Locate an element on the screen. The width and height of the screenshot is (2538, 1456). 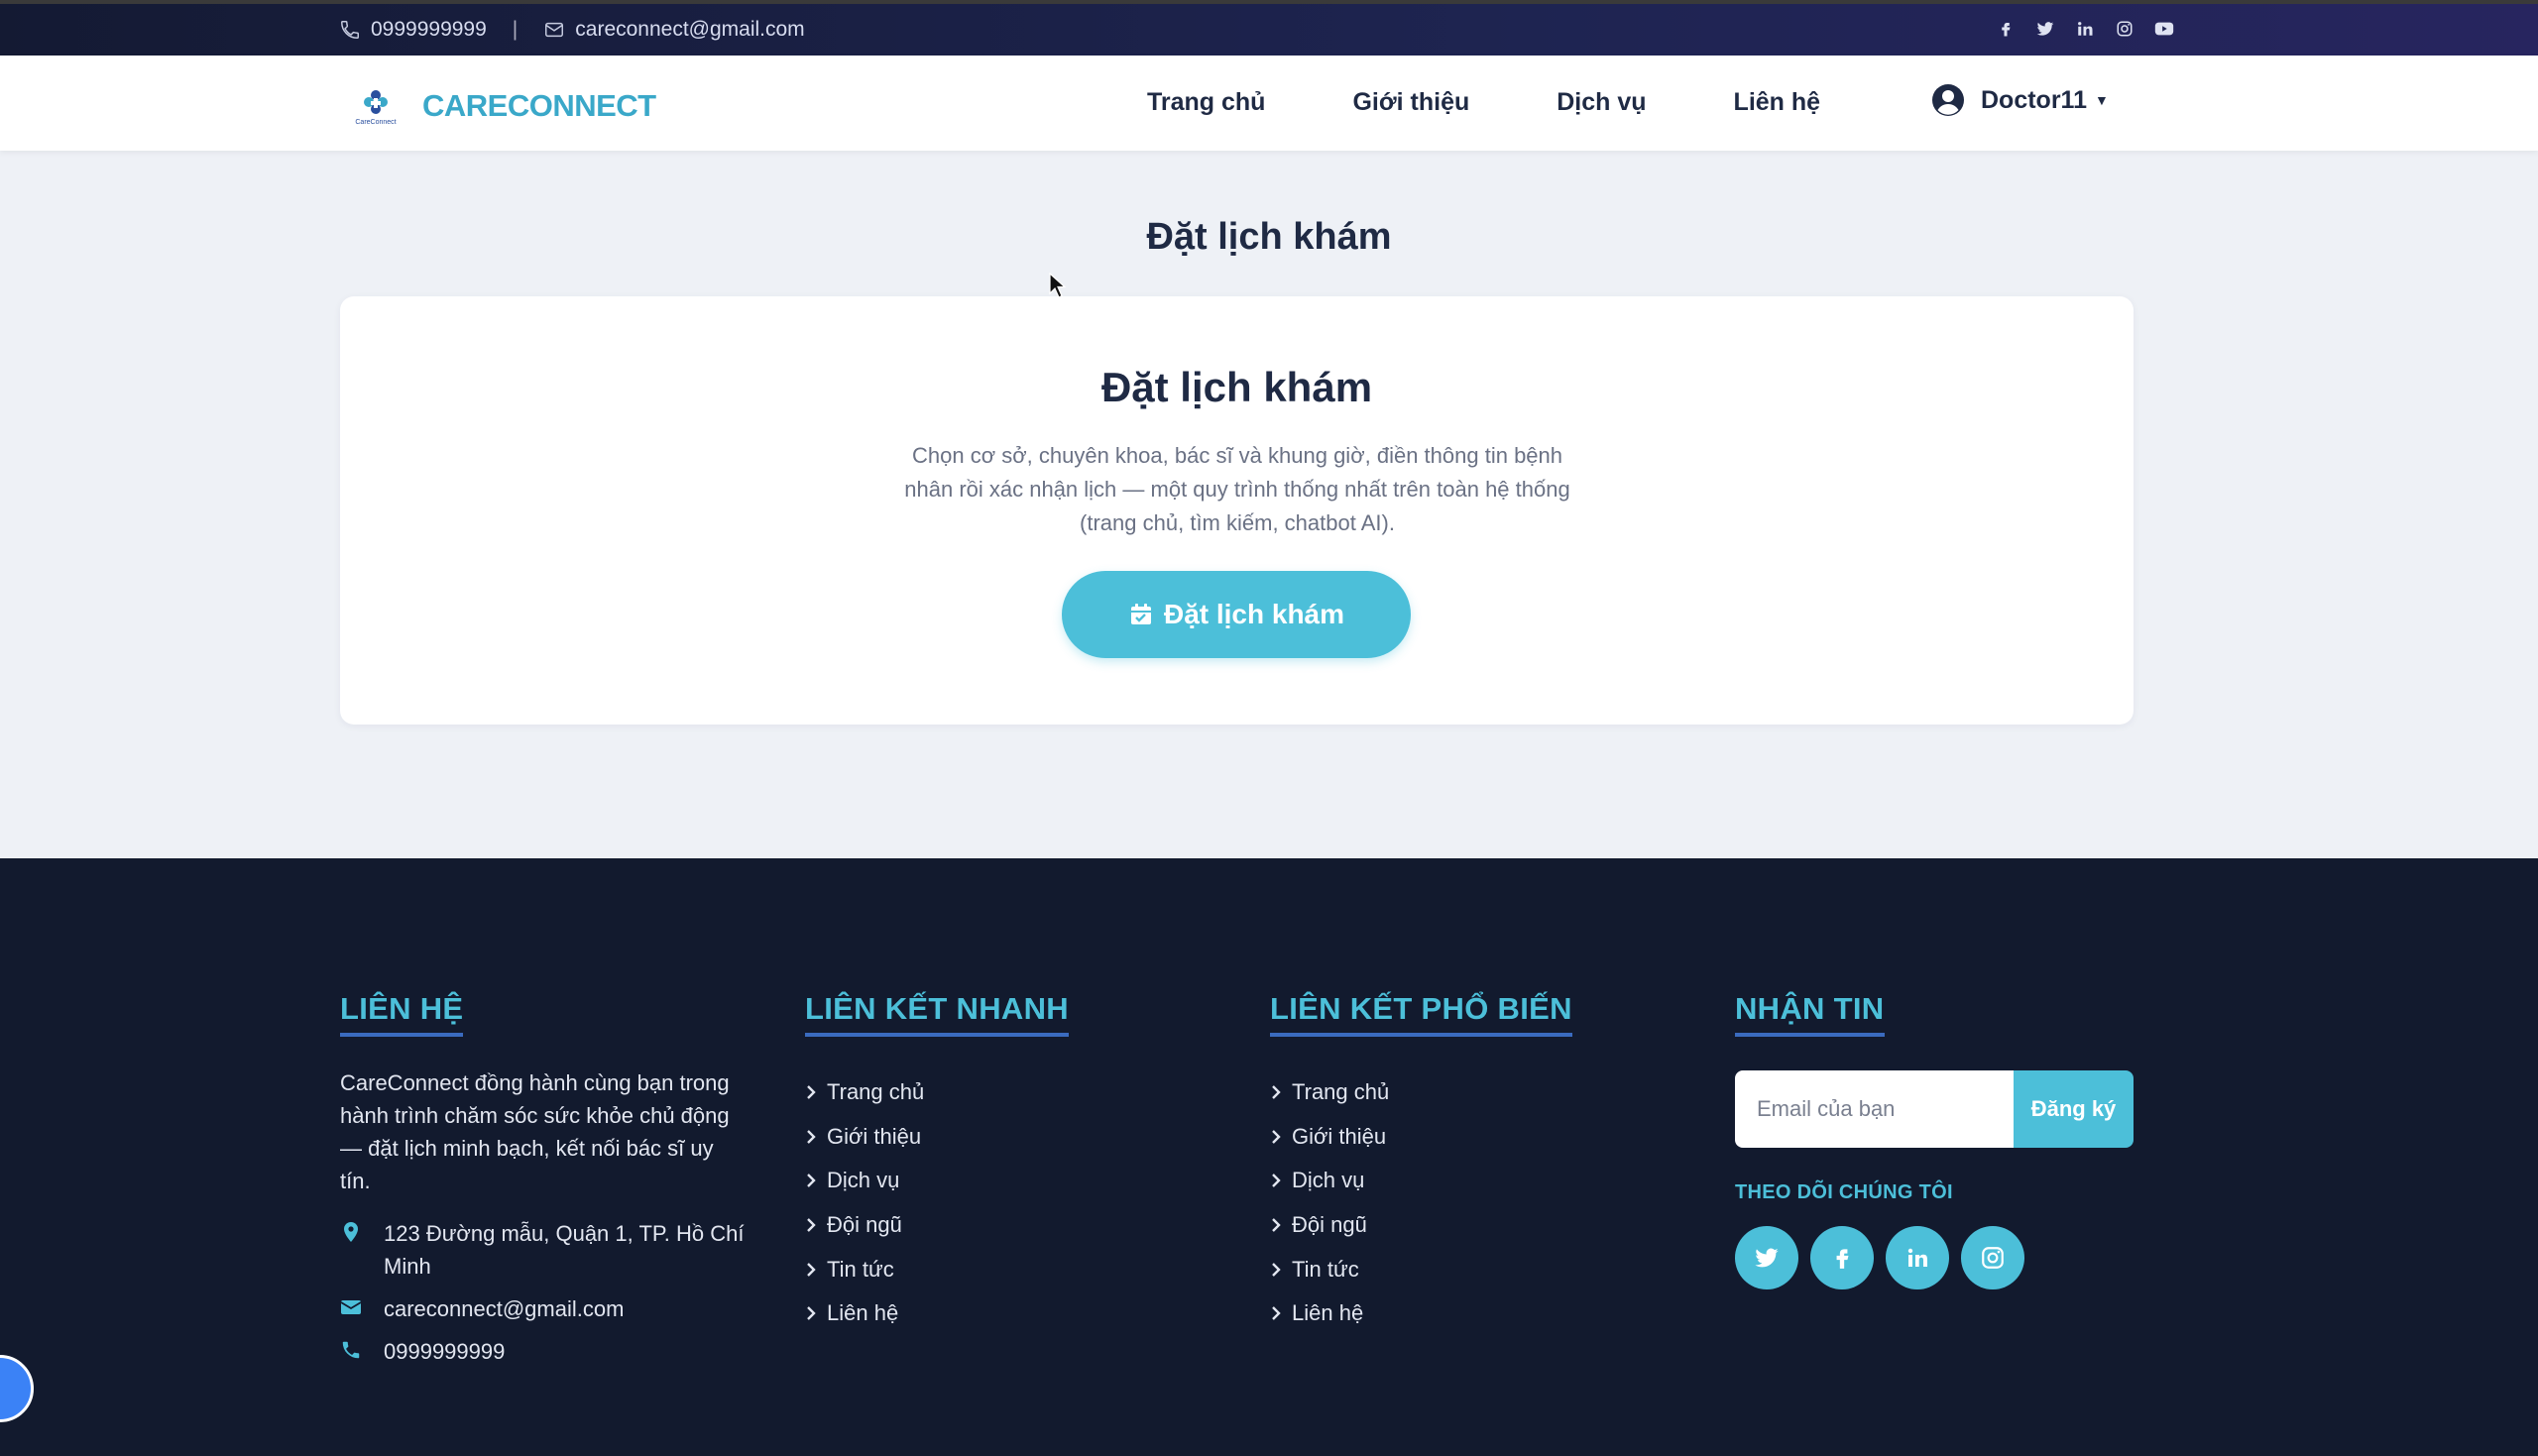
user-menu: Doctor11 ▼ is located at coordinates (2020, 100).